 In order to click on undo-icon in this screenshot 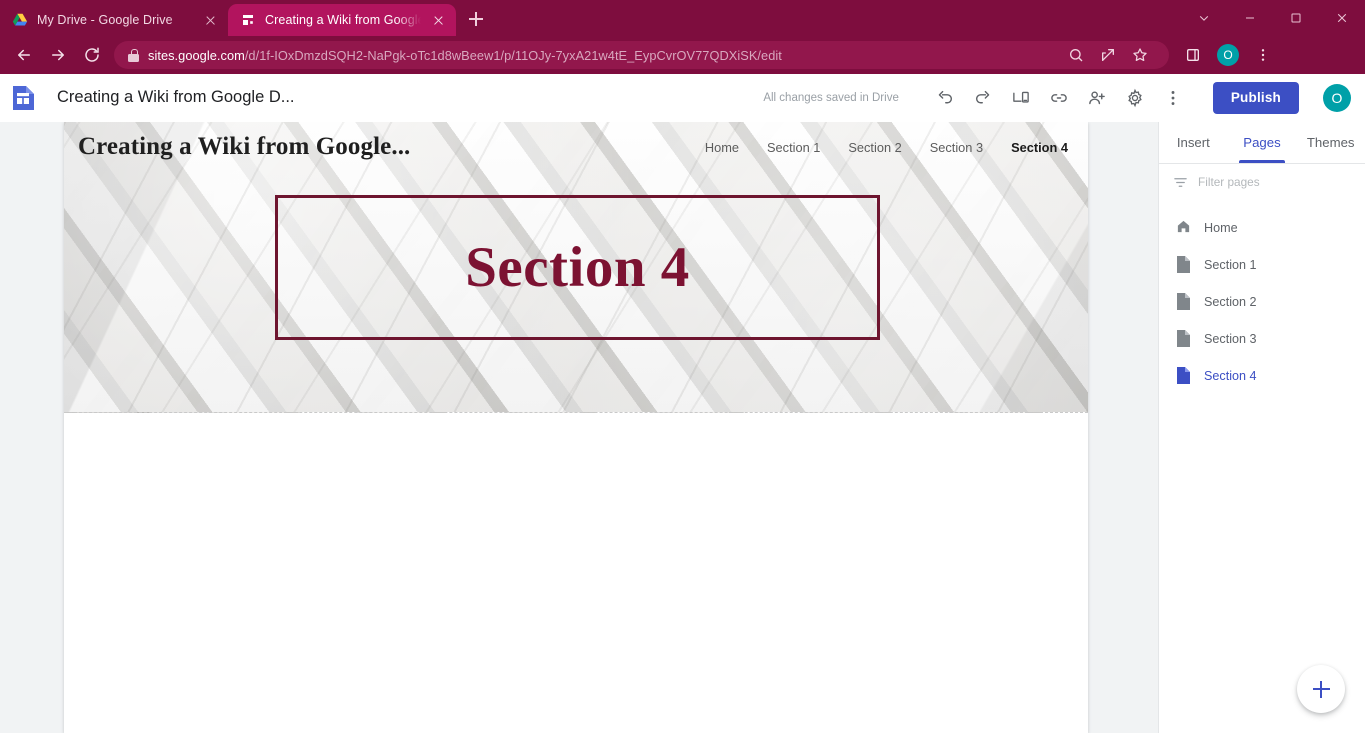, I will do `click(945, 98)`.